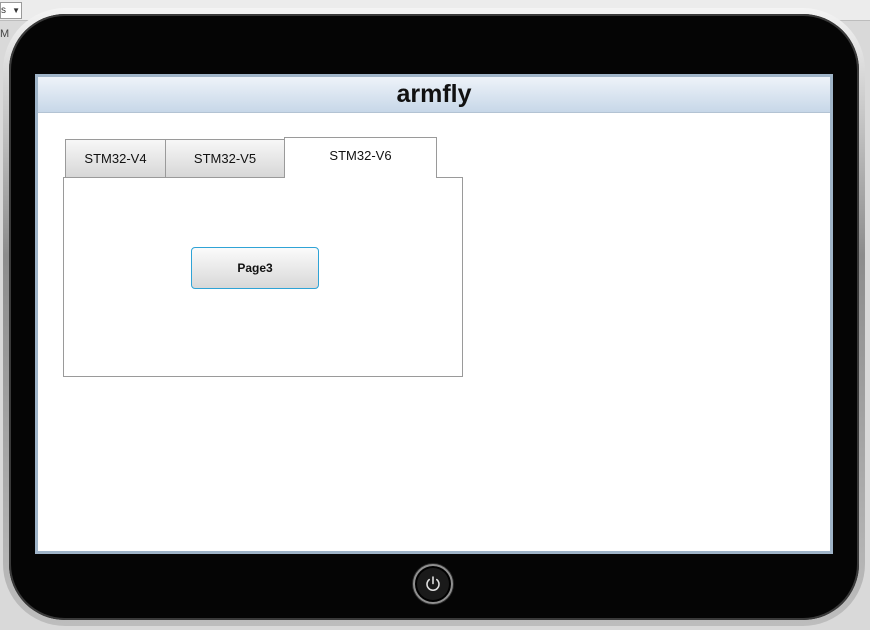 This screenshot has height=630, width=870. What do you see at coordinates (16, 10) in the screenshot?
I see `chevron-down-icon: ▼` at bounding box center [16, 10].